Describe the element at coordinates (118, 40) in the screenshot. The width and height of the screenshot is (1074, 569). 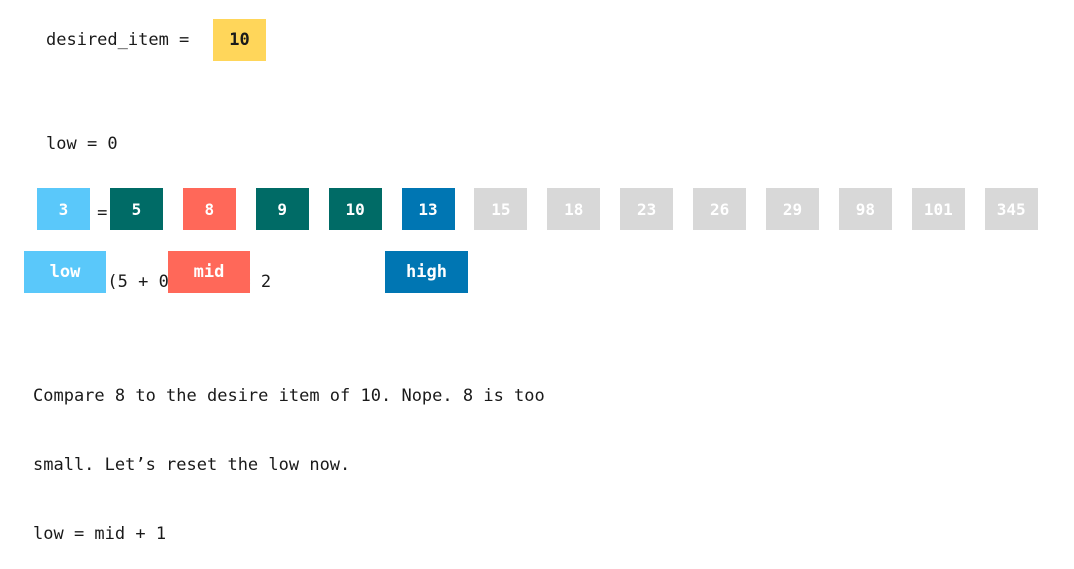
I see `desired-item-label: desired_item =` at that location.